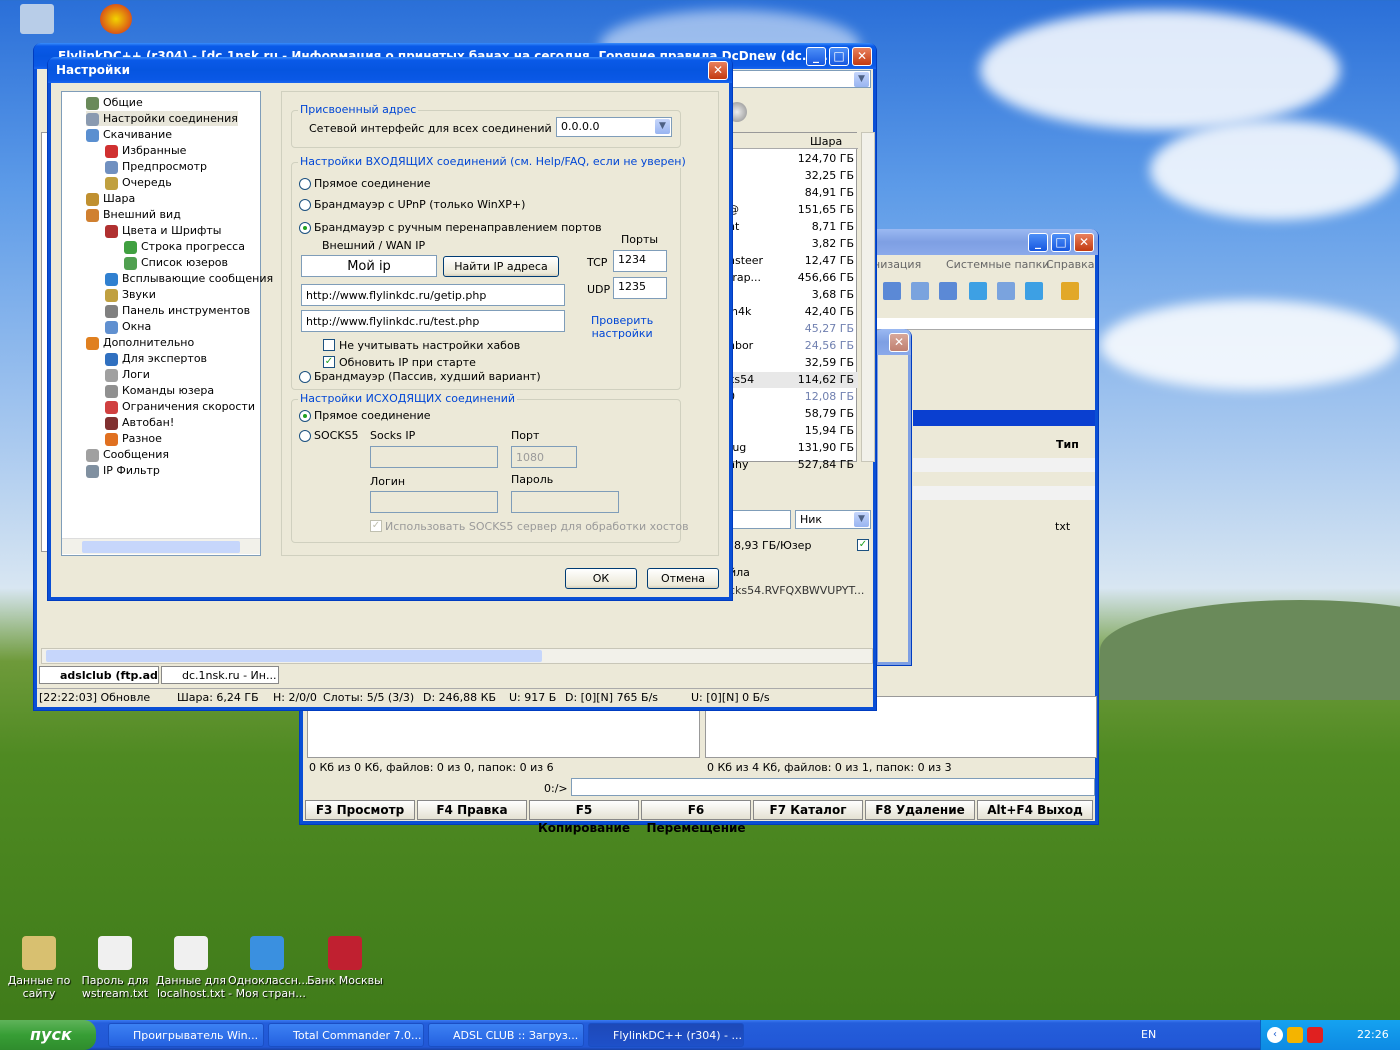 This screenshot has width=1400, height=1050. I want to click on tree-item: Разное, so click(133, 438).